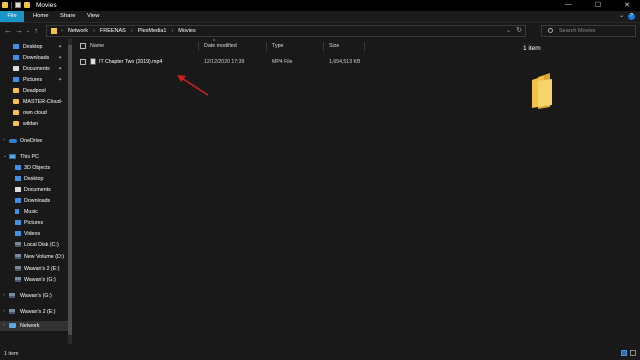  Describe the element at coordinates (33, 257) in the screenshot. I see `sidebar-item-new-volume-d: New Volume (D:)` at that location.